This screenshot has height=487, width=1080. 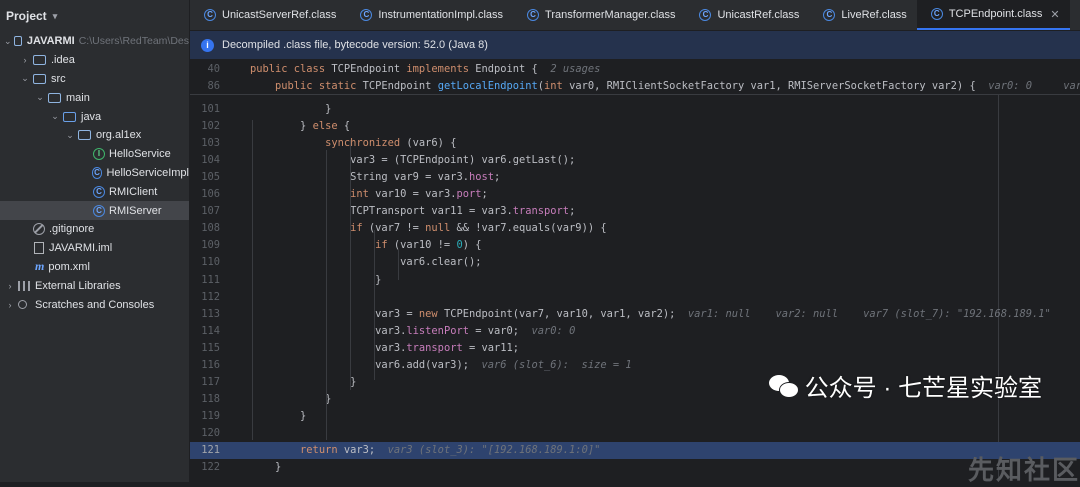 I want to click on tree-item-helloservice: I HelloService, so click(x=94, y=154).